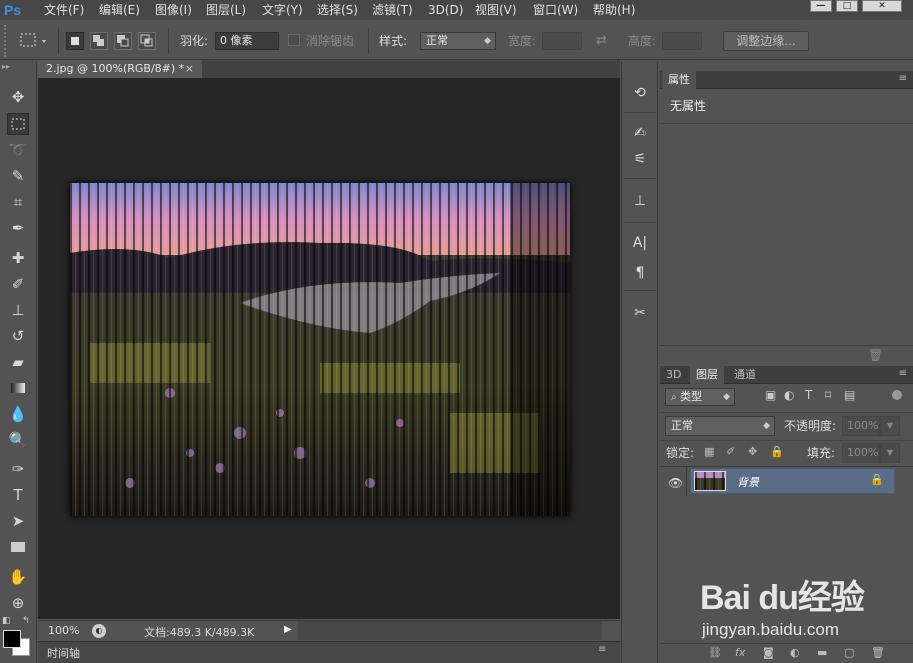  Describe the element at coordinates (740, 652) in the screenshot. I see `fx-icon: fx` at that location.